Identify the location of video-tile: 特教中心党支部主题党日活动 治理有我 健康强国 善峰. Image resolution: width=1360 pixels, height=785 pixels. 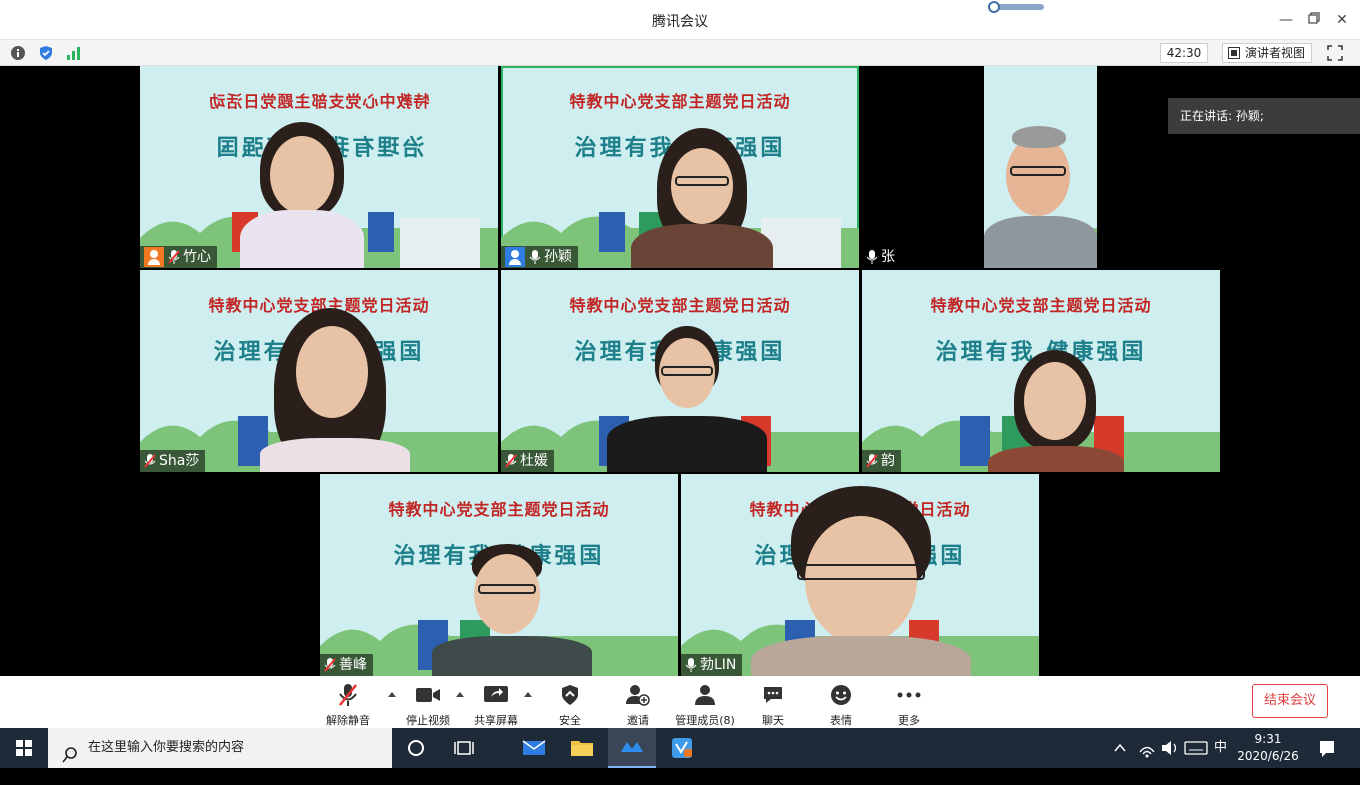
(499, 575).